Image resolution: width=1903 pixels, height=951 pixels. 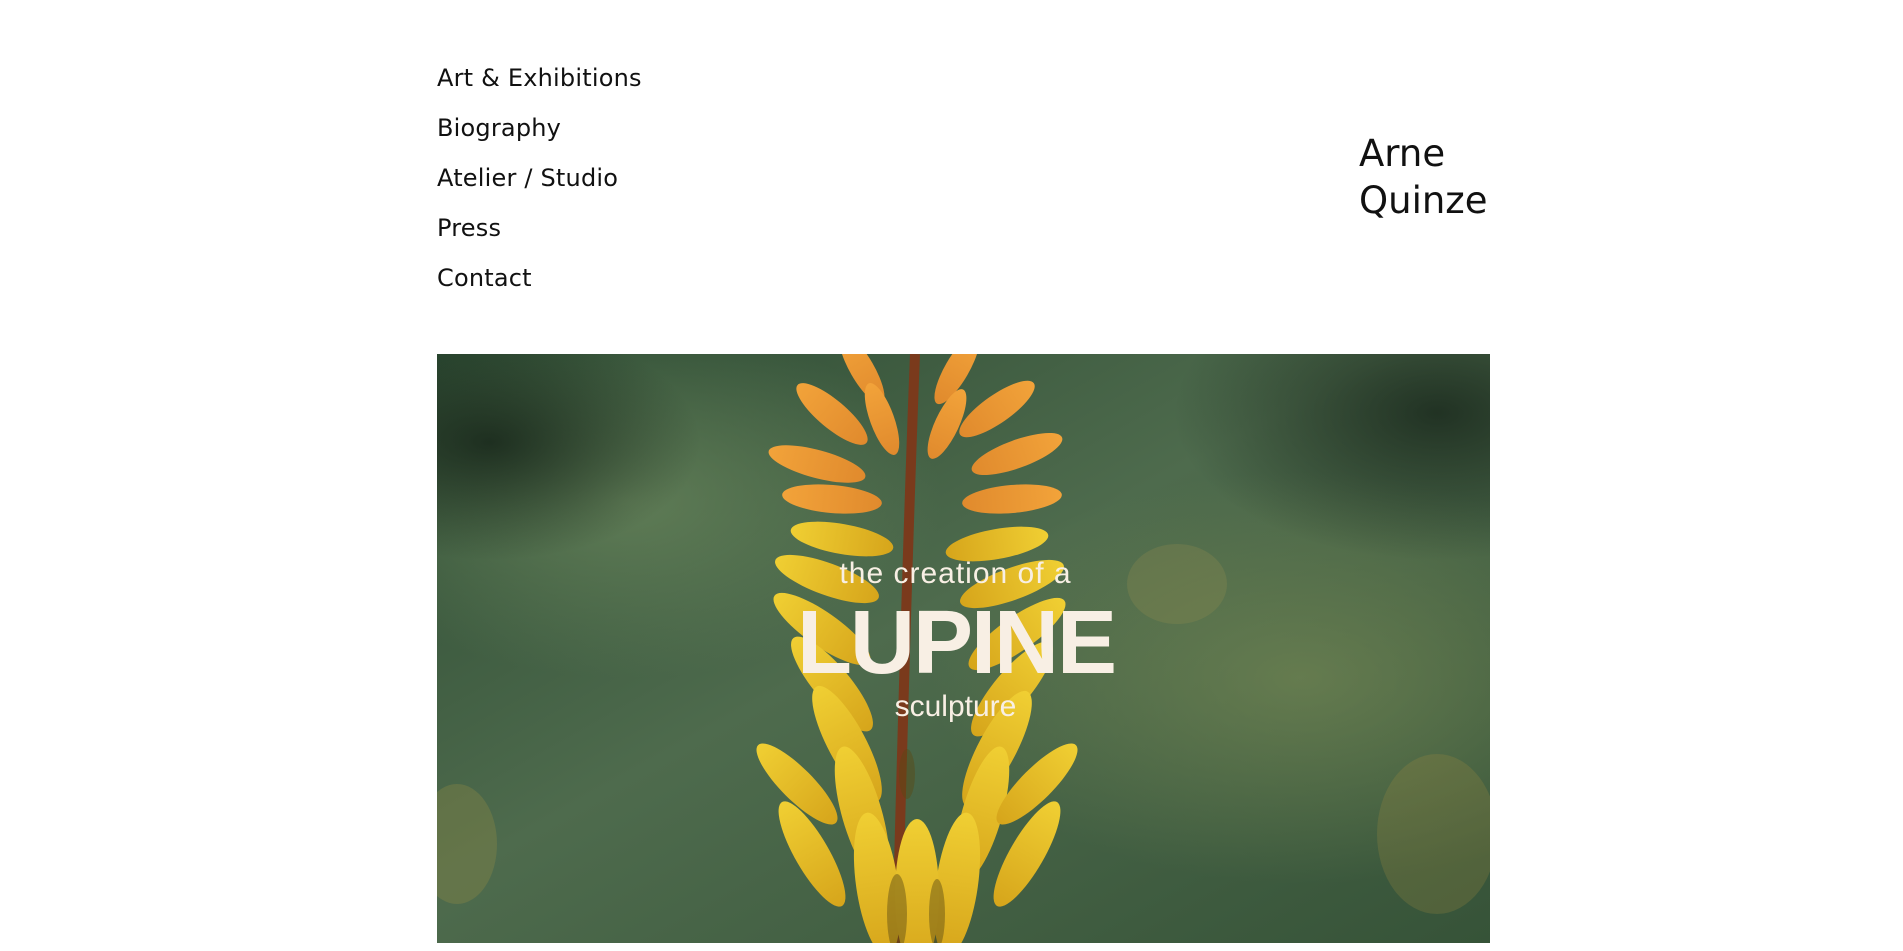 What do you see at coordinates (1423, 200) in the screenshot?
I see `brand-last-name: Quinze` at bounding box center [1423, 200].